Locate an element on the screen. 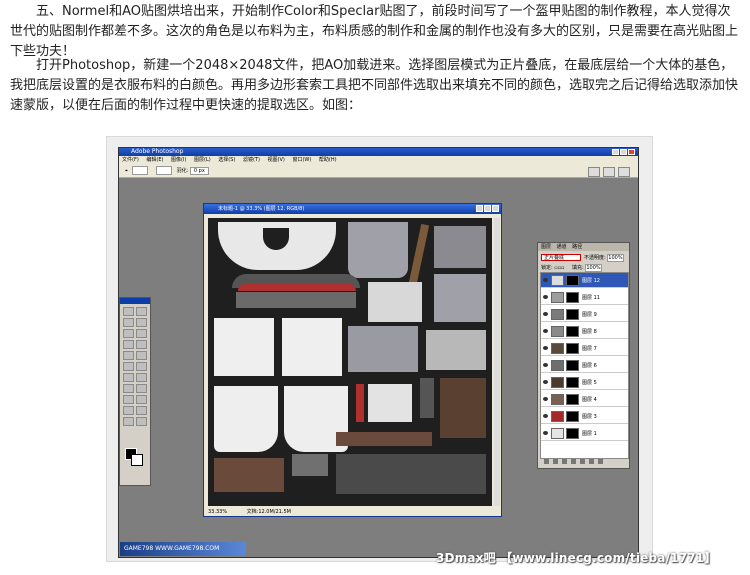 The width and height of the screenshot is (750, 575). layer-row: 图层 5 is located at coordinates (584, 382).